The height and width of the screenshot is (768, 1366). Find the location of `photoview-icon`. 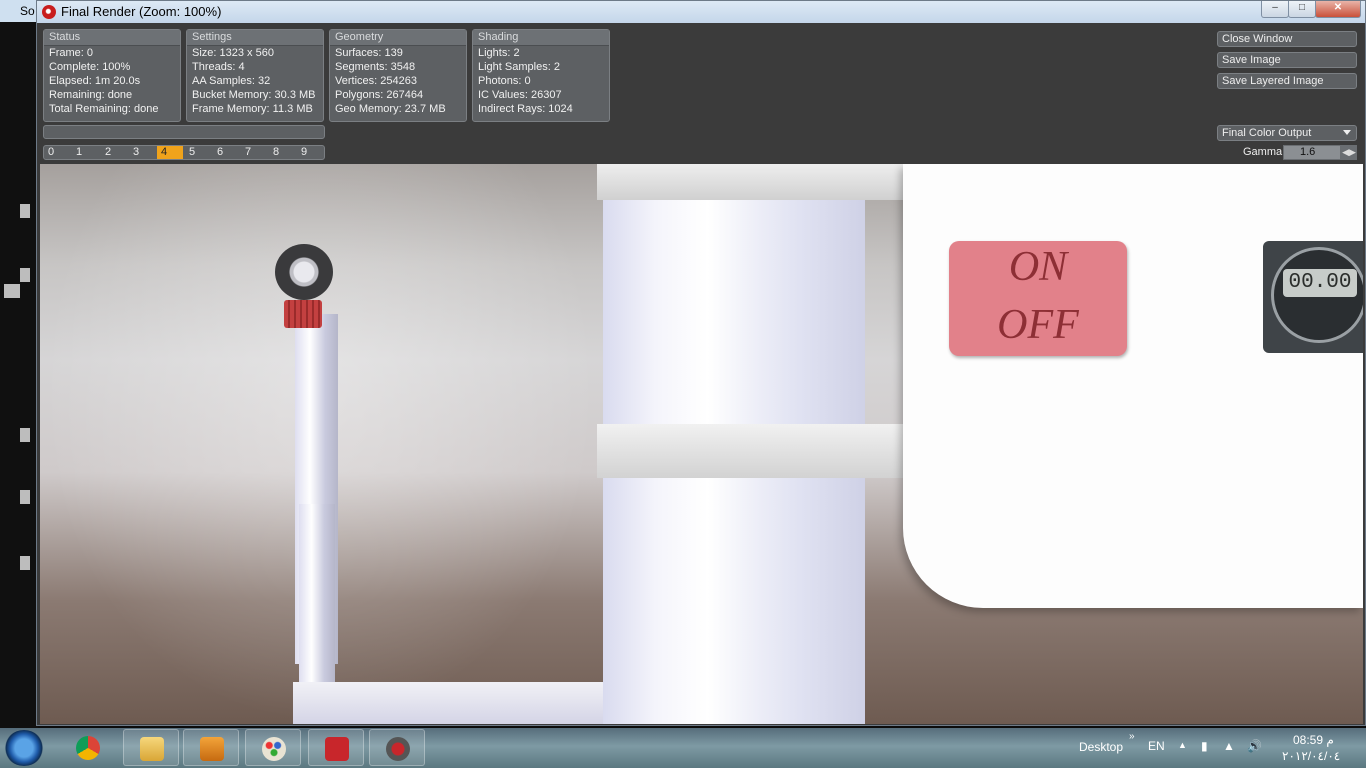

photoview-icon is located at coordinates (398, 749).